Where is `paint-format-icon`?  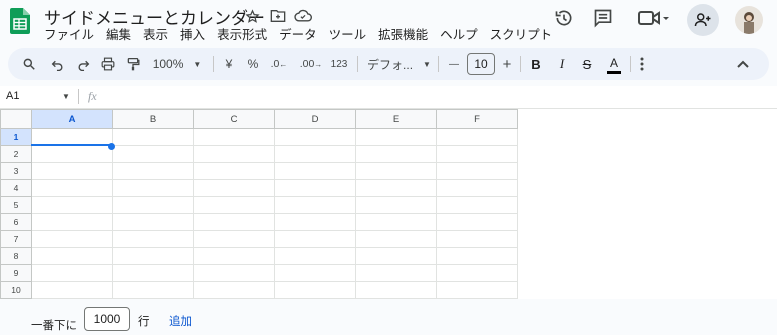 paint-format-icon is located at coordinates (133, 64).